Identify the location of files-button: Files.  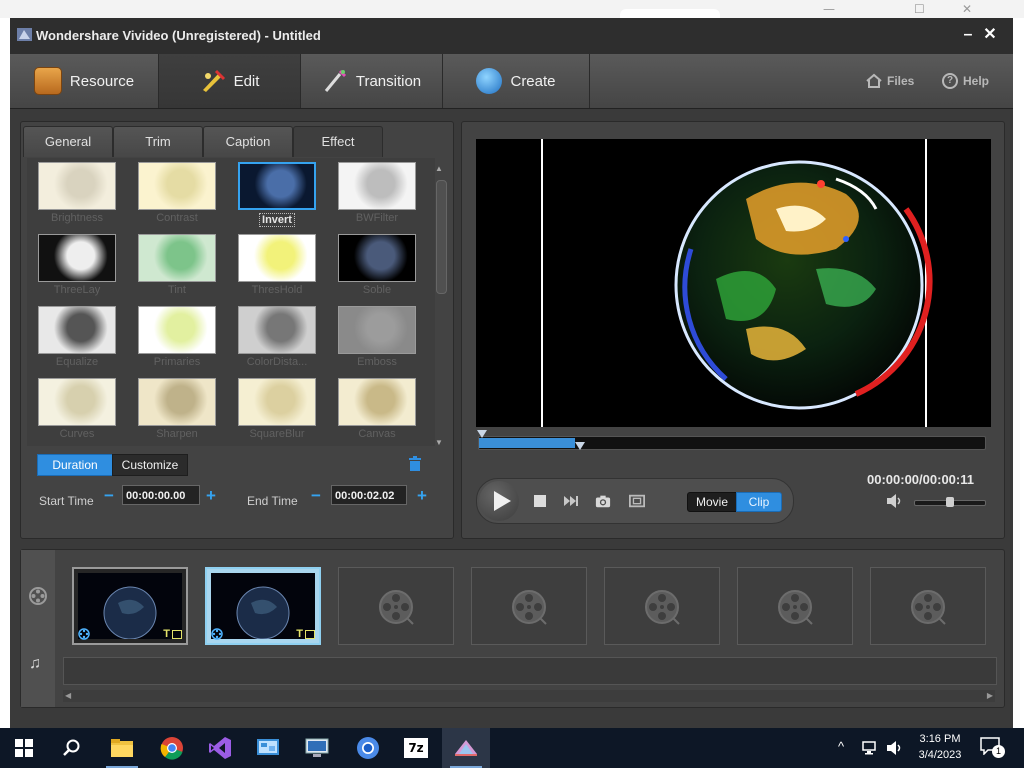
(889, 81).